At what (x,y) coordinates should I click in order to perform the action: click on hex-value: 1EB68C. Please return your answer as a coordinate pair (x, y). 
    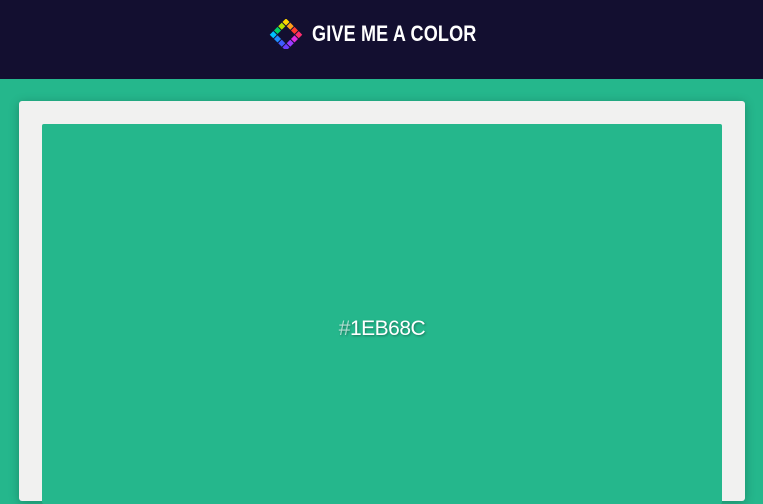
    Looking at the image, I should click on (387, 328).